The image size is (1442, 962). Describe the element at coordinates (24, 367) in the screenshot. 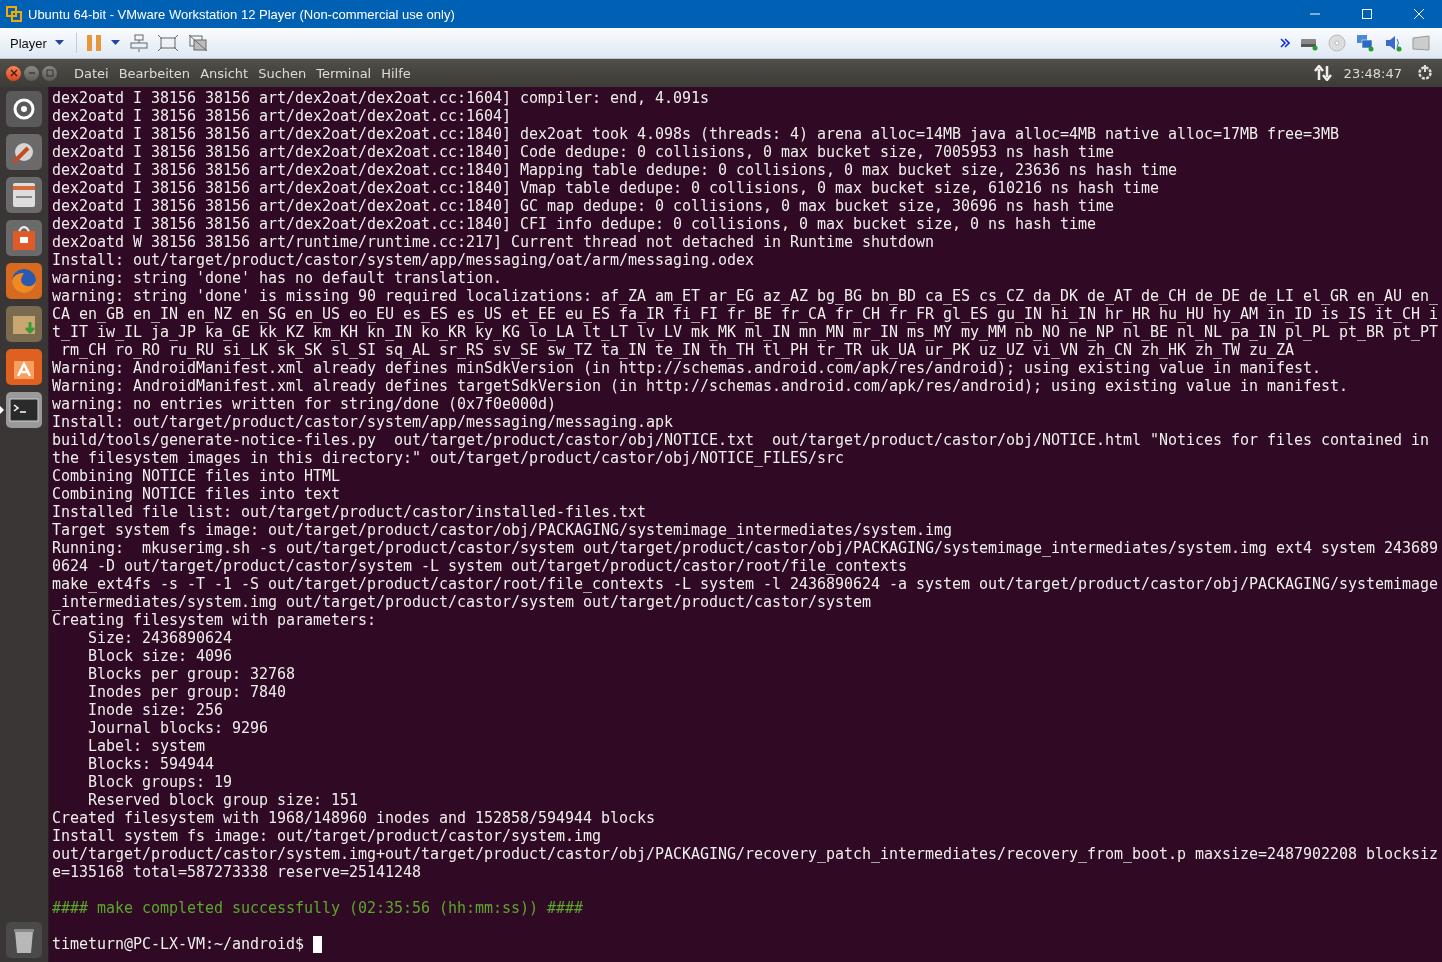

I see `software-center-icon` at that location.